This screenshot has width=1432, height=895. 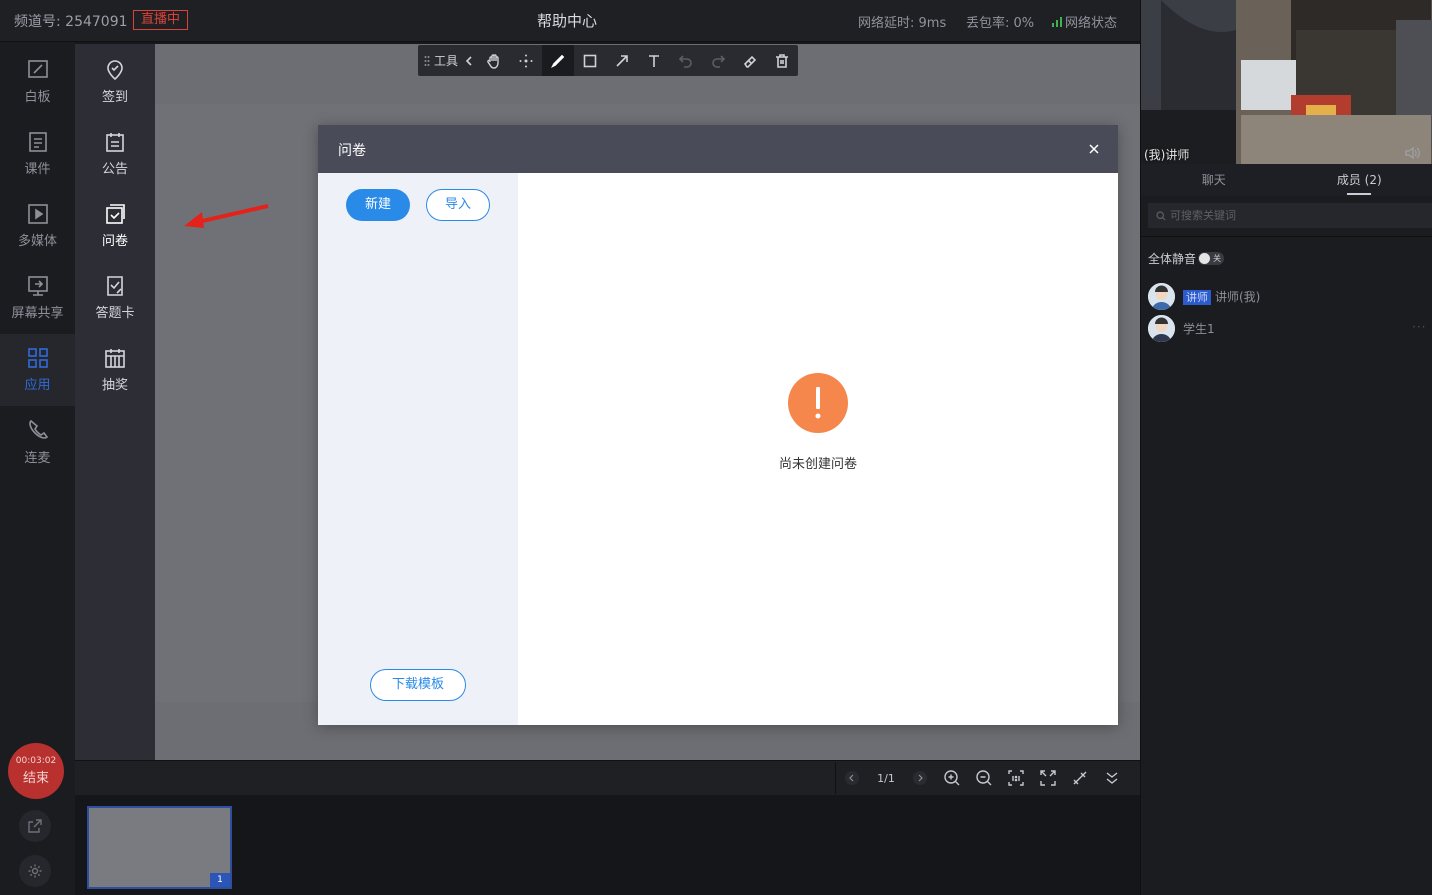 What do you see at coordinates (1217, 258) in the screenshot?
I see `toggle-state: 关` at bounding box center [1217, 258].